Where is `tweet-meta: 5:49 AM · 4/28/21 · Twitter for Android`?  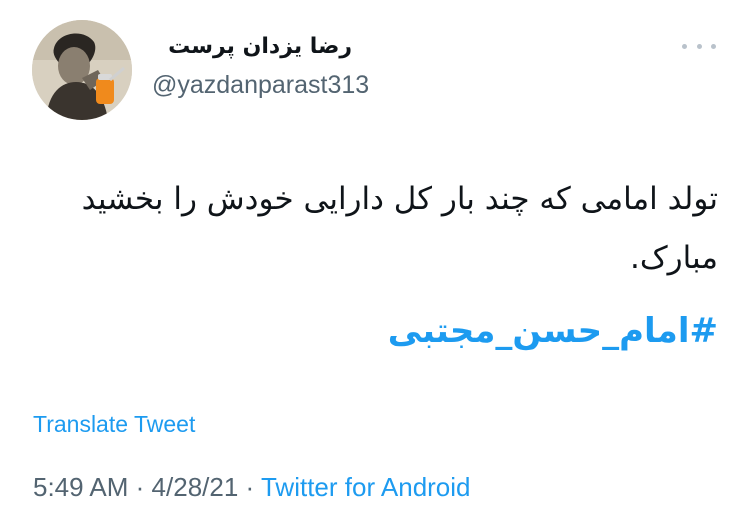 tweet-meta: 5:49 AM · 4/28/21 · Twitter for Android is located at coordinates (252, 487).